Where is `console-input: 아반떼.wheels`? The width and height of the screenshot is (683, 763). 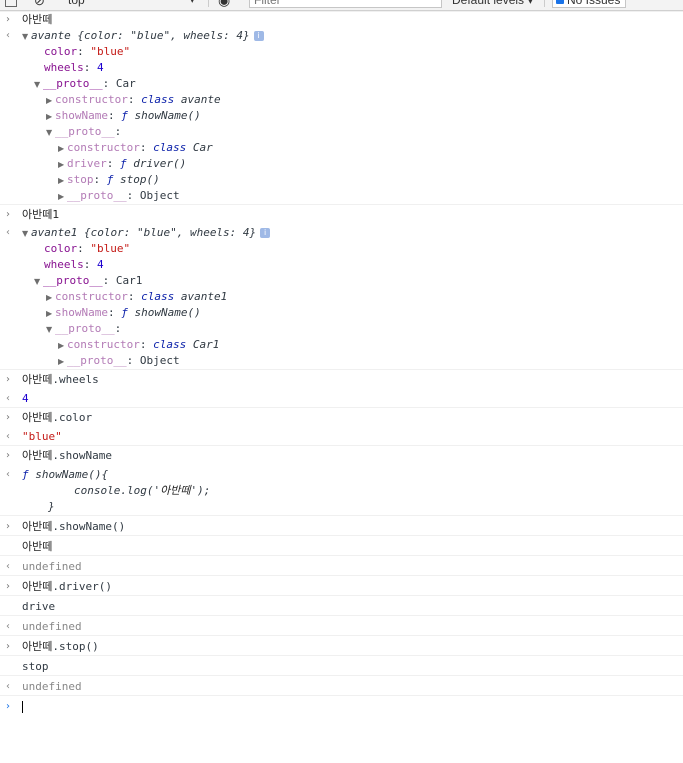 console-input: 아반떼.wheels is located at coordinates (60, 379).